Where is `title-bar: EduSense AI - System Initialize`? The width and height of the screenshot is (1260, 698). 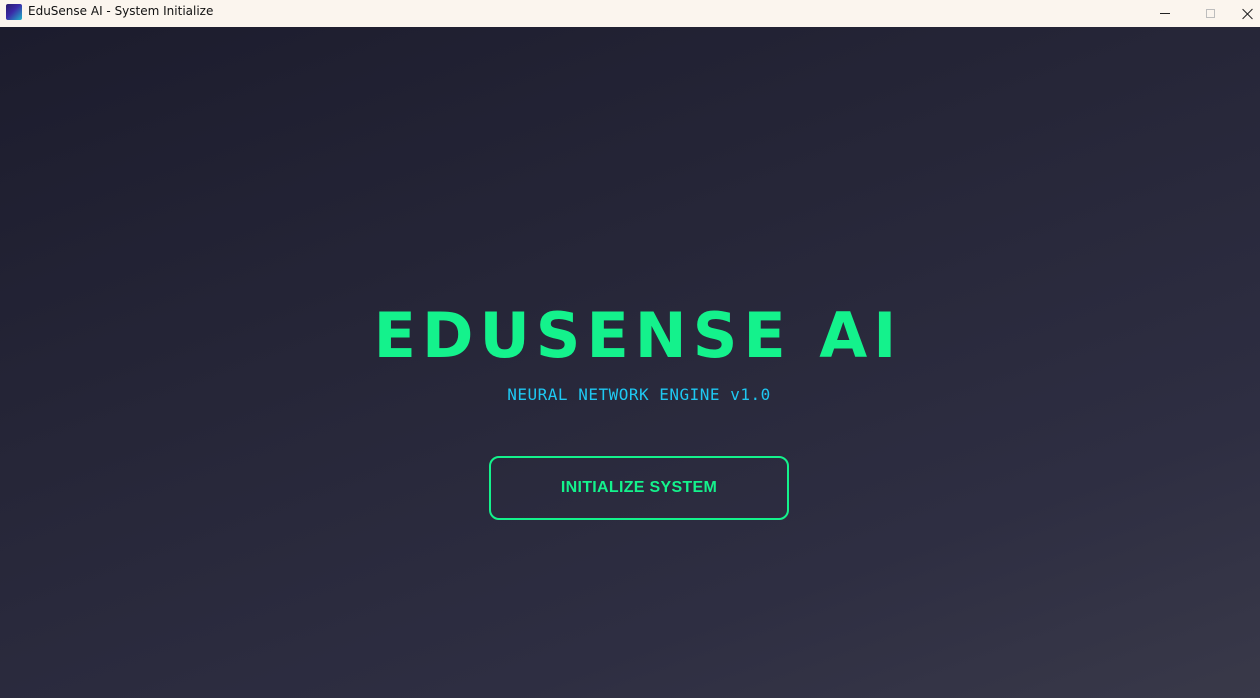 title-bar: EduSense AI - System Initialize is located at coordinates (630, 13).